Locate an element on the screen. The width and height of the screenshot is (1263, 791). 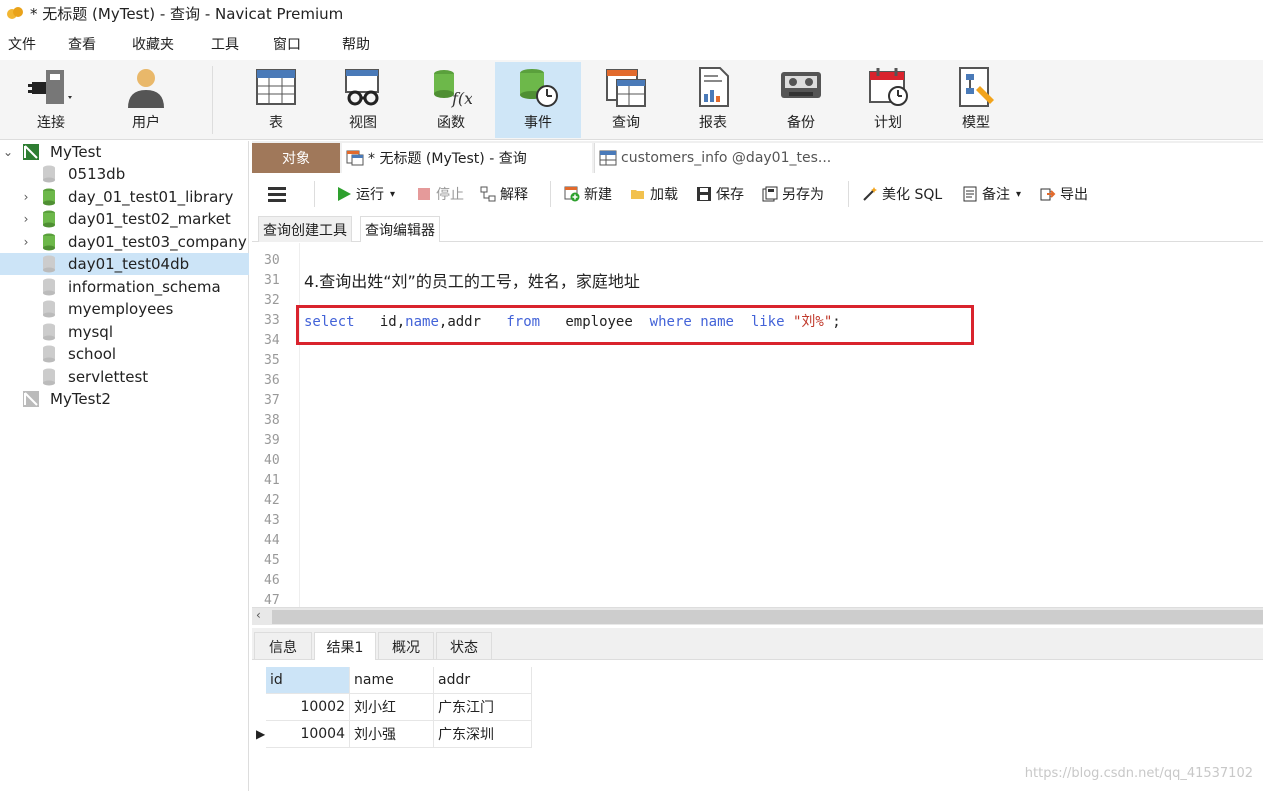
save-as-button: 另存为 is located at coordinates (793, 194).